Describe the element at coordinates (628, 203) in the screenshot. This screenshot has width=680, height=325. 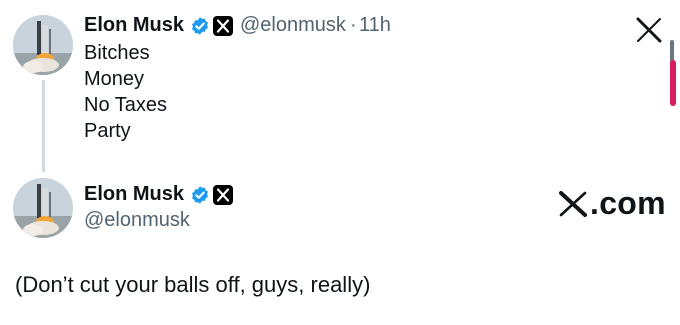
I see `brand-site-label: .com` at that location.